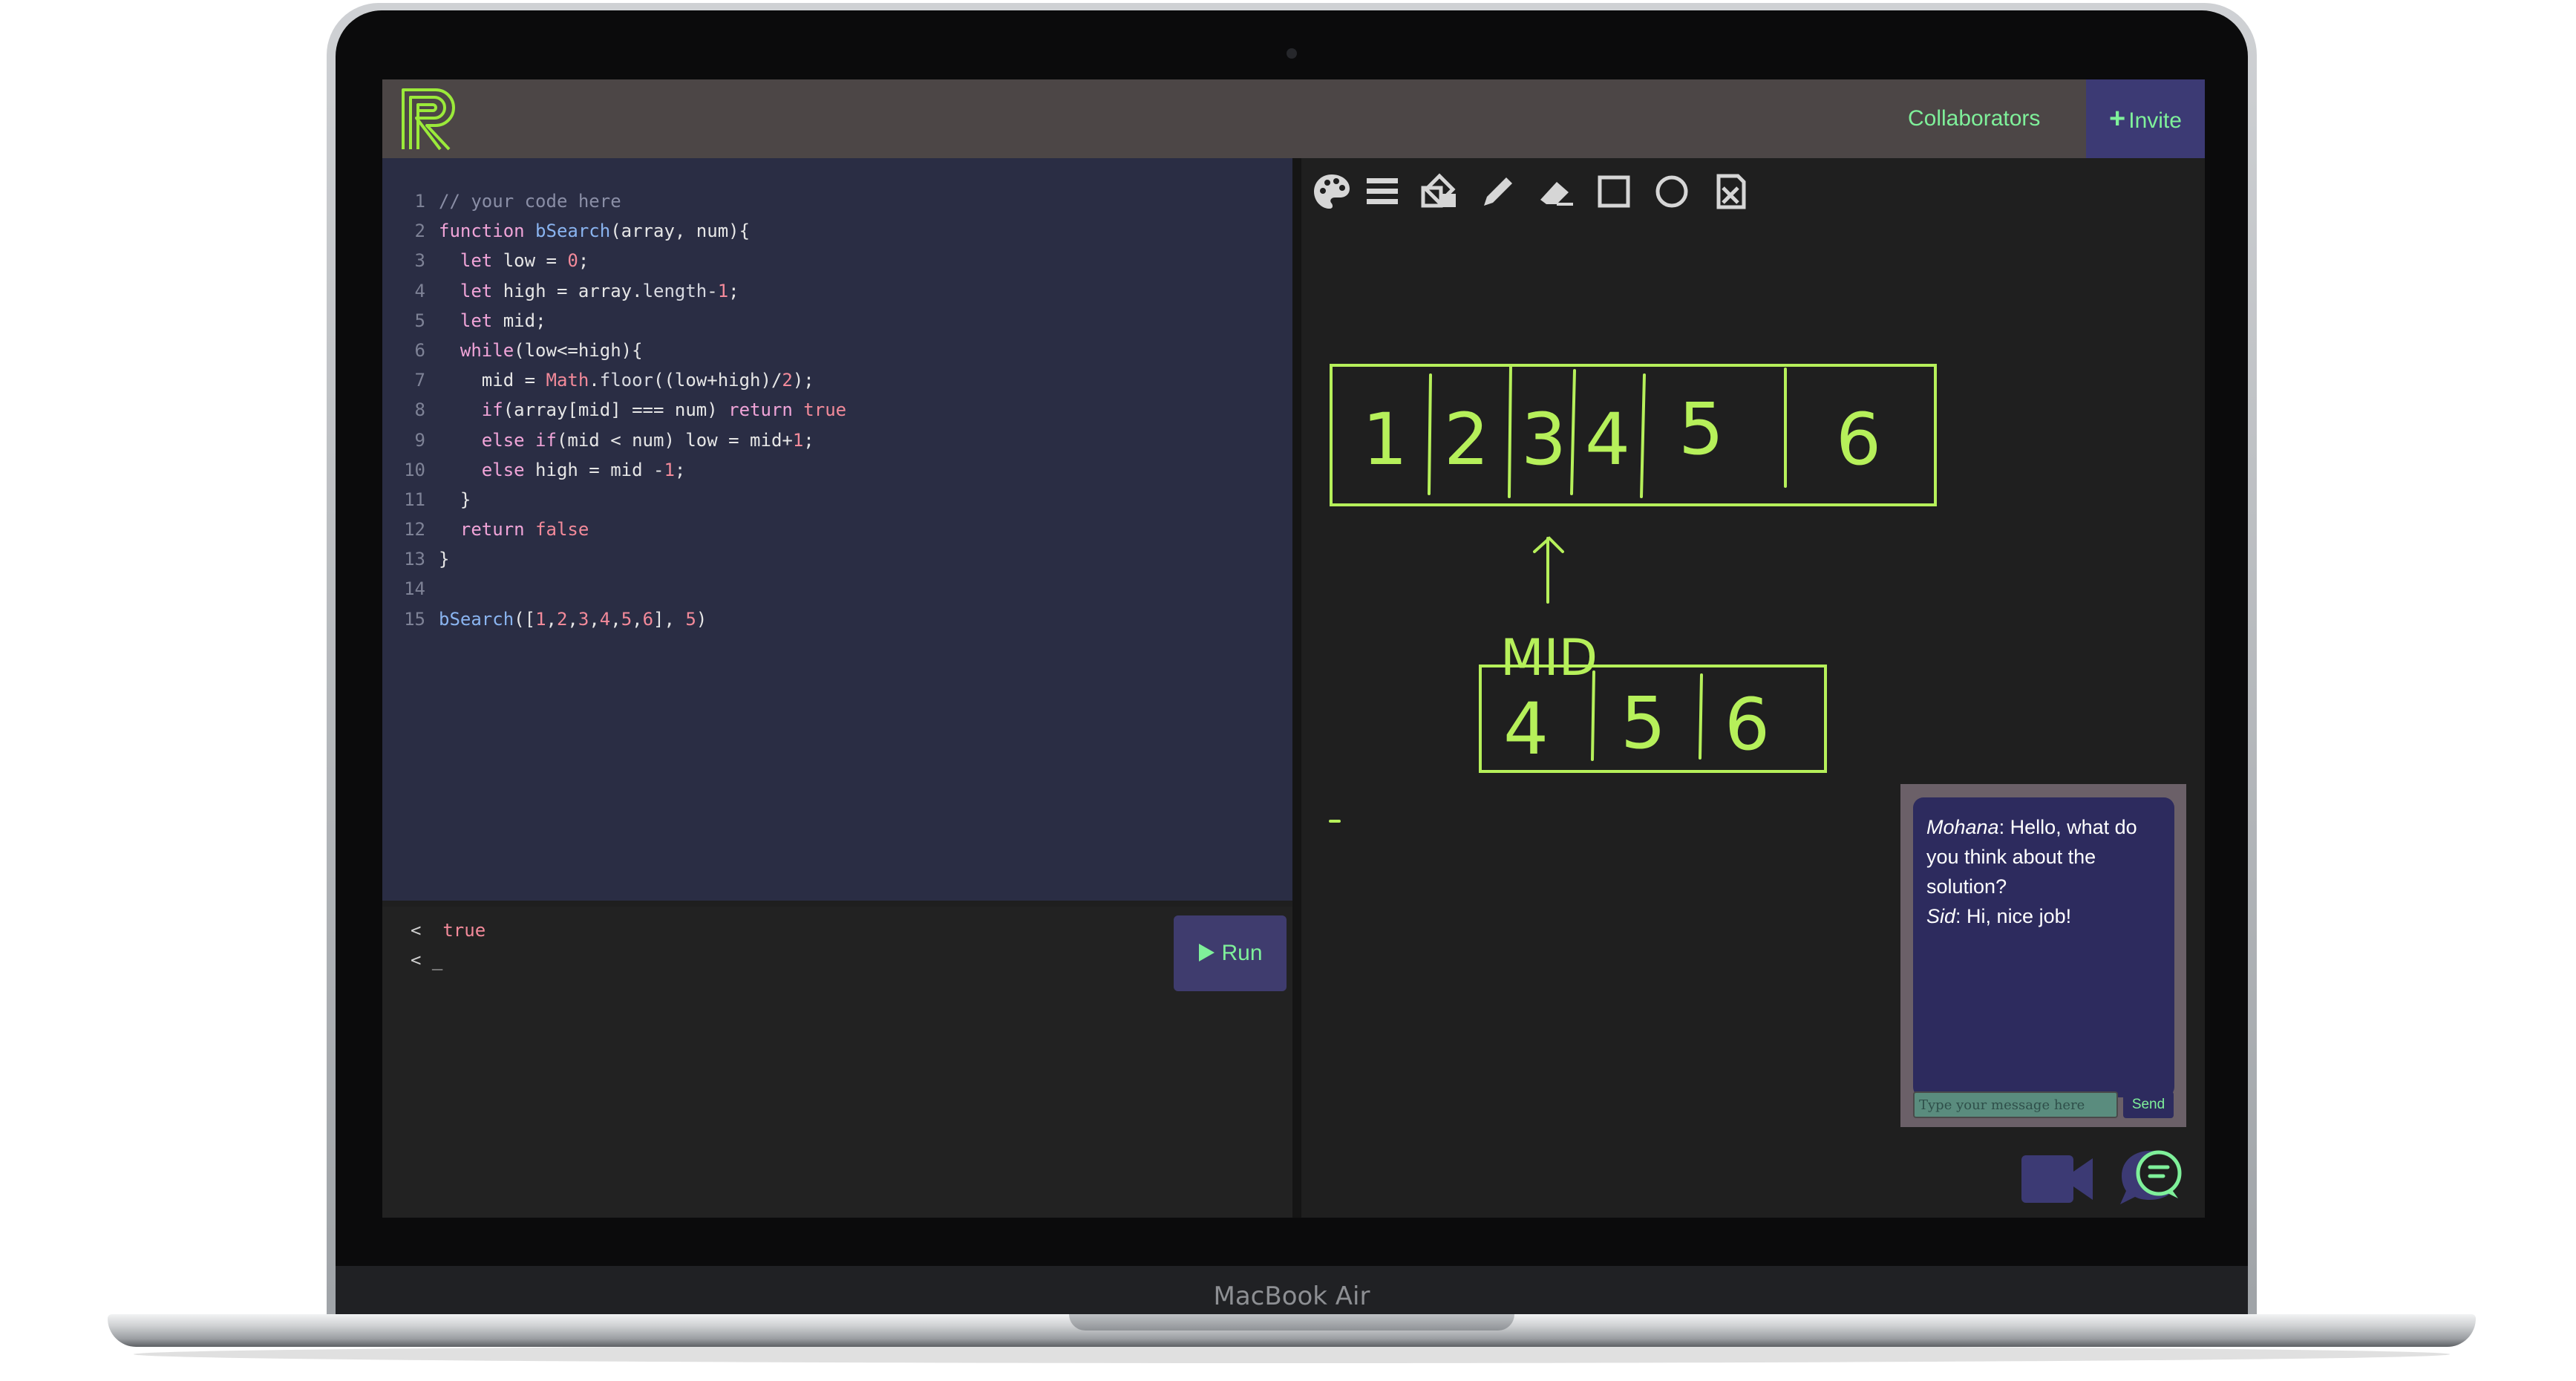 The width and height of the screenshot is (2576, 1381). What do you see at coordinates (464, 930) in the screenshot?
I see `console-output: true` at bounding box center [464, 930].